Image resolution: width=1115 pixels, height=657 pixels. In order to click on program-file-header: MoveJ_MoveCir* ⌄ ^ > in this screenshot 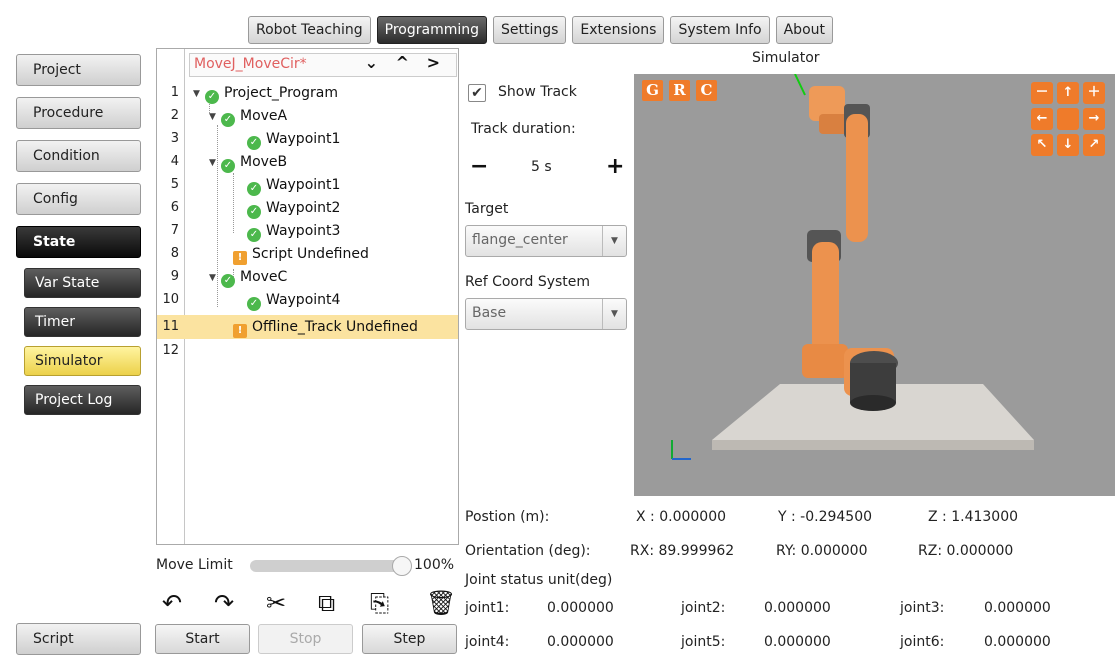, I will do `click(323, 65)`.